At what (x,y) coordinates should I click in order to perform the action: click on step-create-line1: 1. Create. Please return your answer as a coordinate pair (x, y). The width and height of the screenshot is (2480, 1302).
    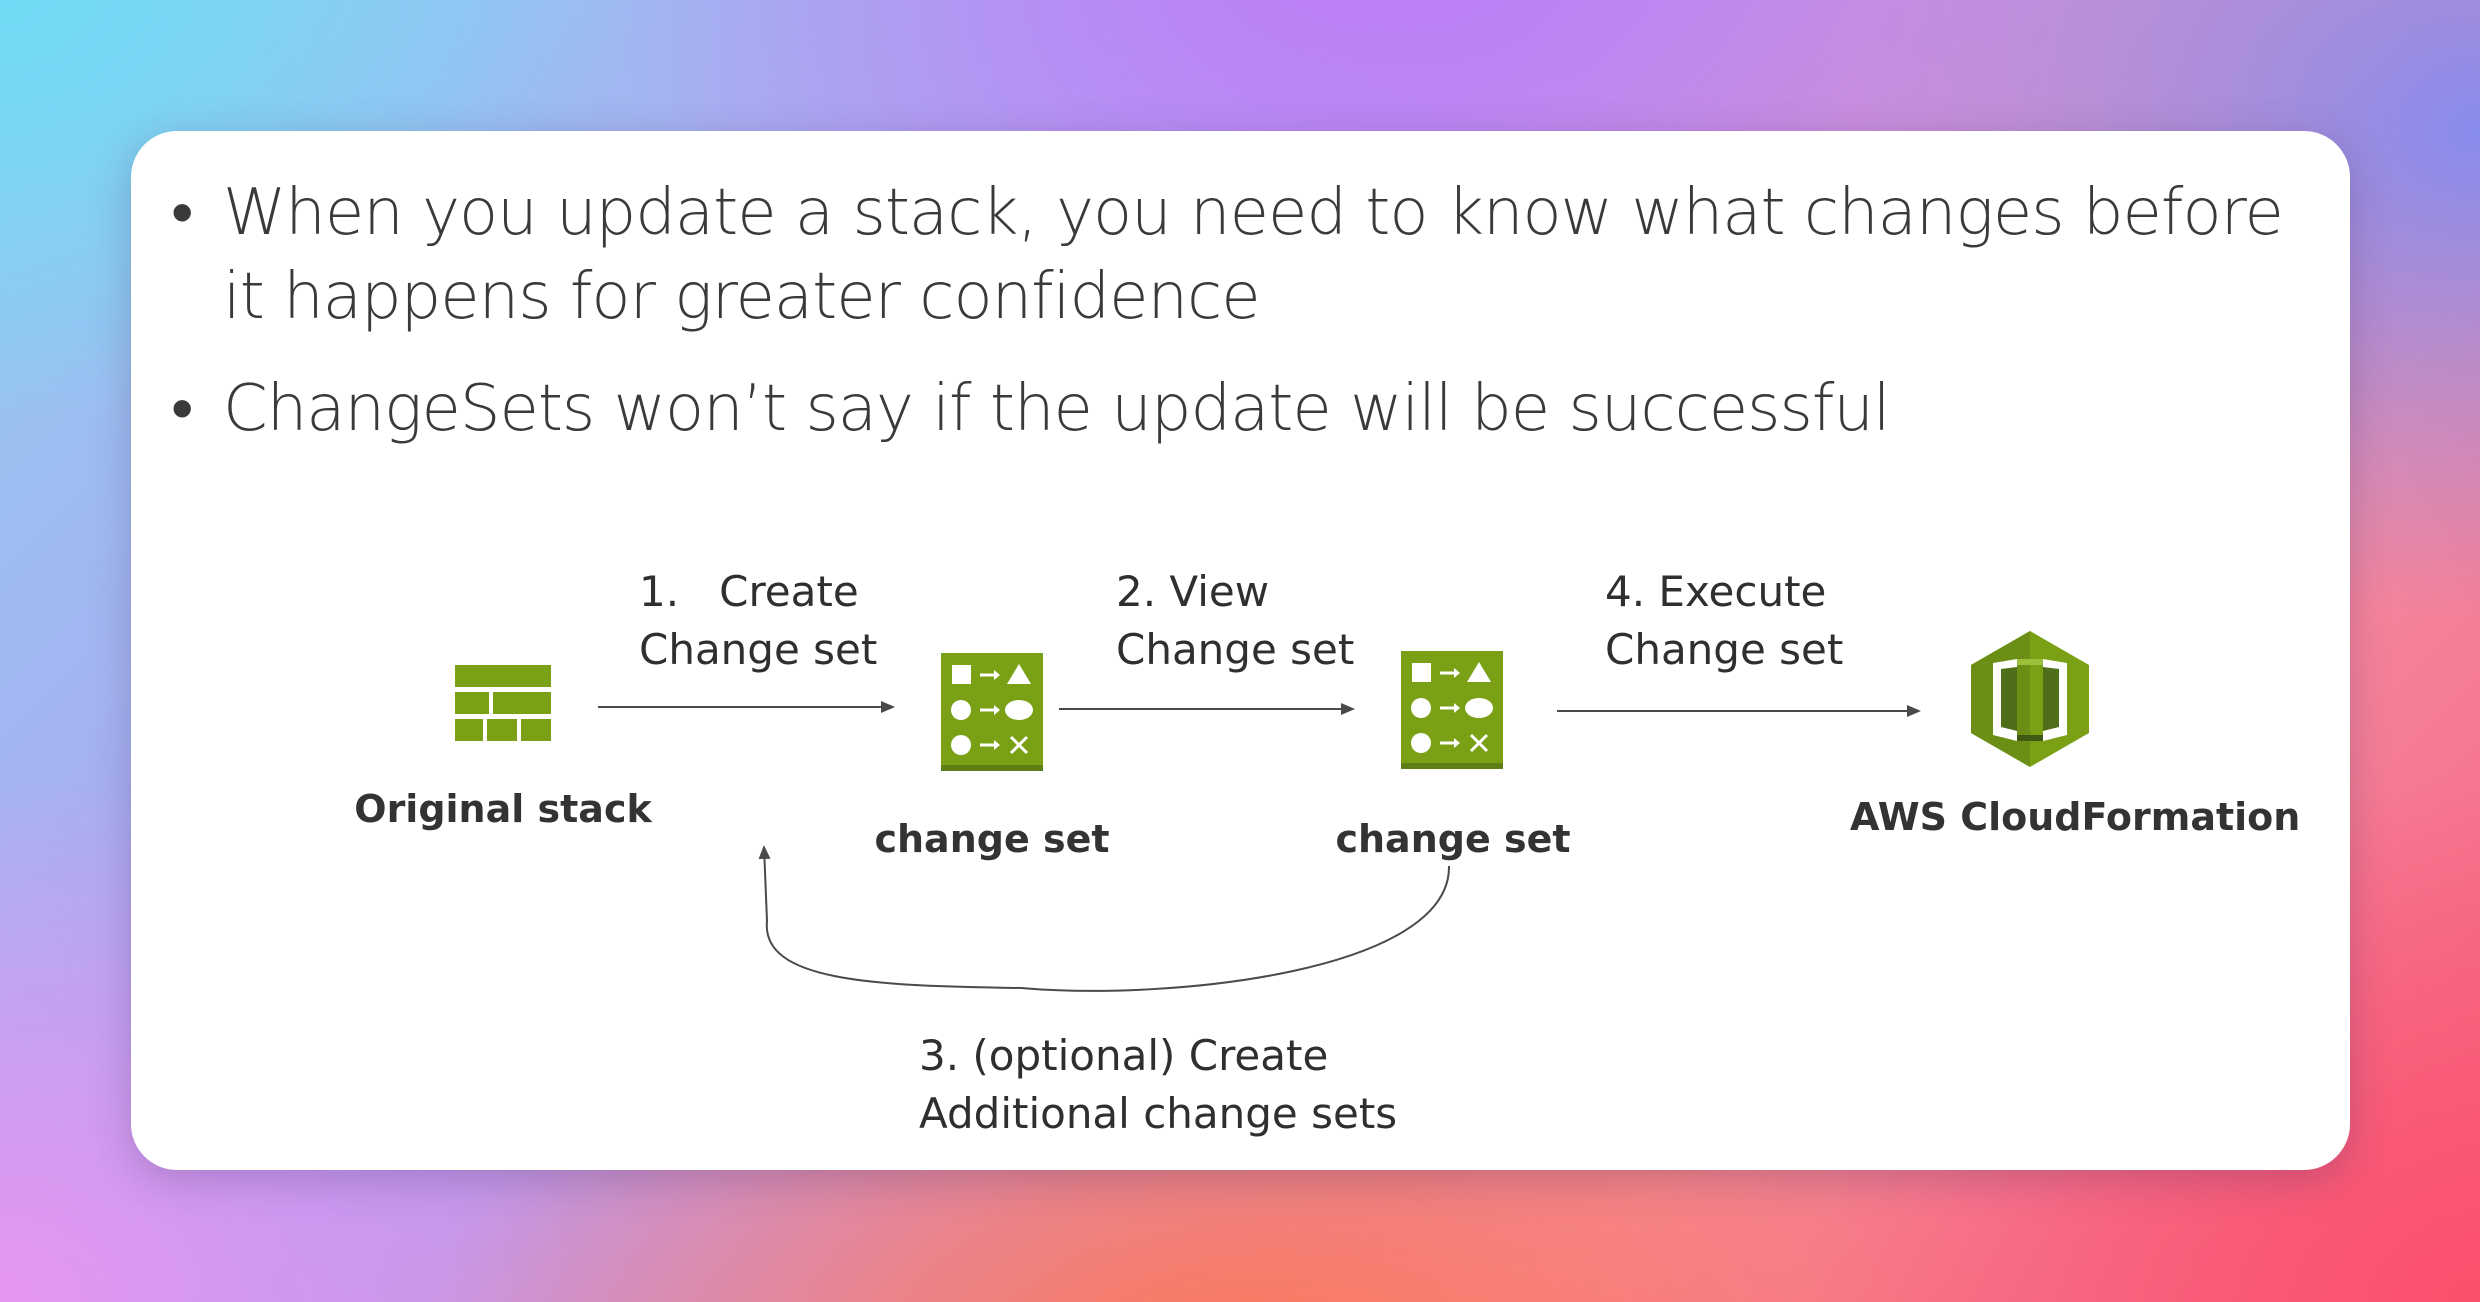
    Looking at the image, I should click on (749, 591).